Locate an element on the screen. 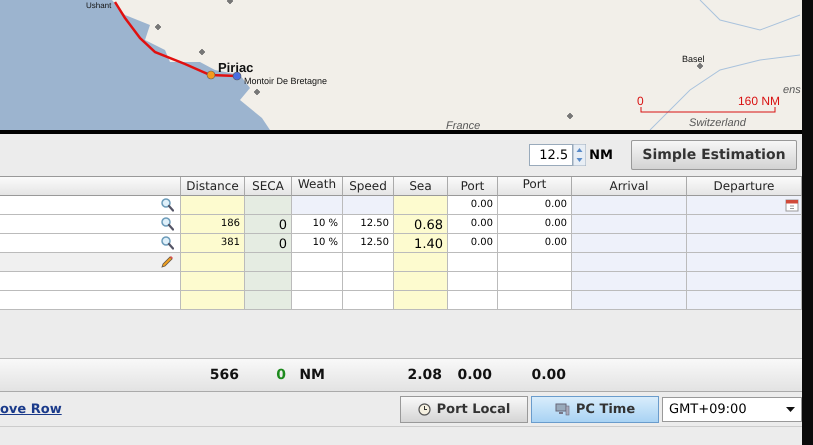 This screenshot has width=813, height=445. place-label: Ushant is located at coordinates (99, 5).